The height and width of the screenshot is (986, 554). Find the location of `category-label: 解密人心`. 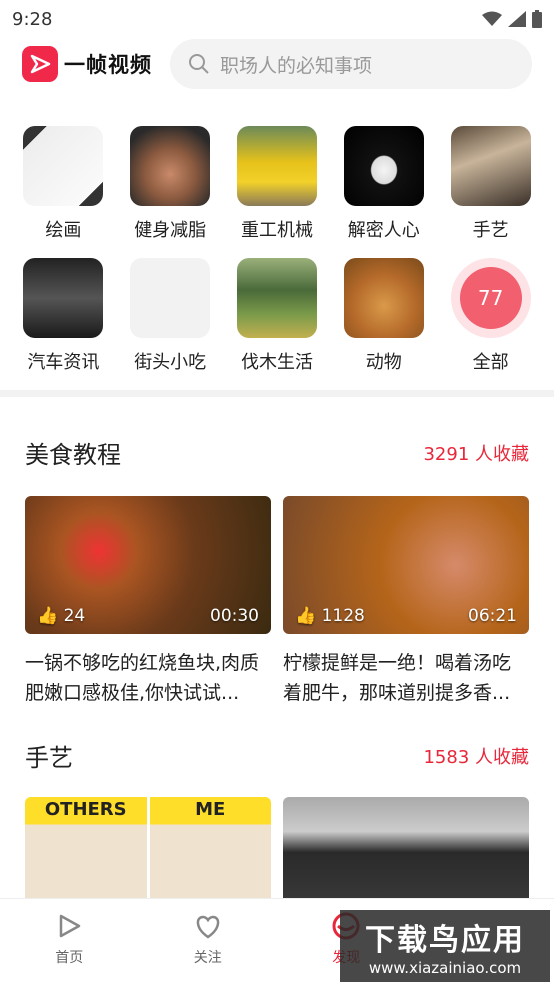

category-label: 解密人心 is located at coordinates (383, 230).